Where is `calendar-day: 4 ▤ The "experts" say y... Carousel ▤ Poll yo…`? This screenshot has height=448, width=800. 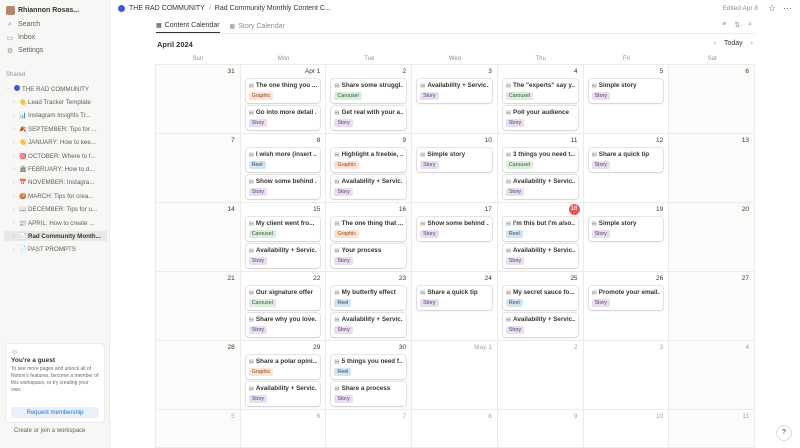
calendar-day: 4 ▤ The "experts" say y... Carousel ▤ Poll yo… is located at coordinates (540, 99).